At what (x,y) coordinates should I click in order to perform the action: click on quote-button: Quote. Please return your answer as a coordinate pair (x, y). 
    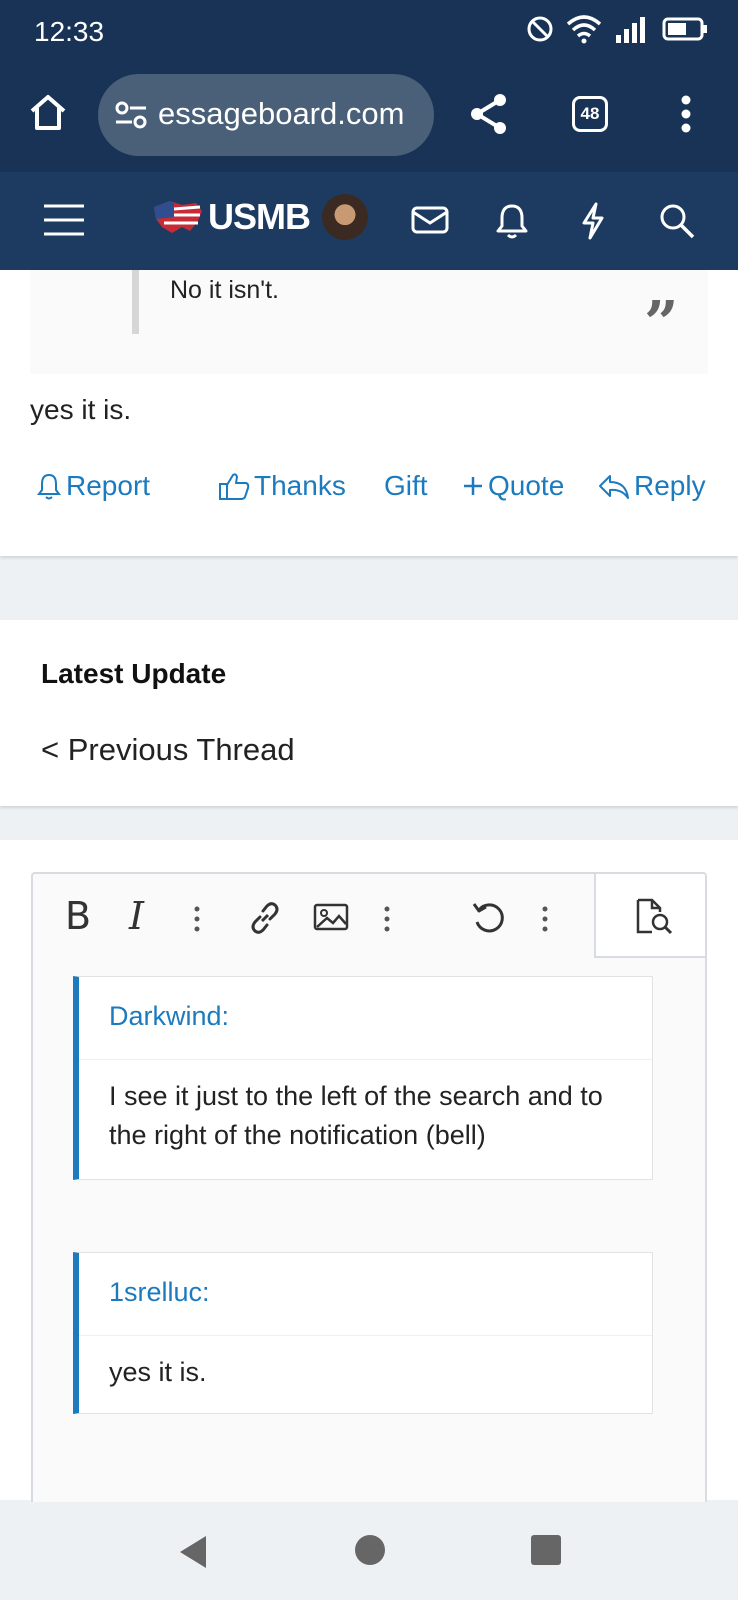
    Looking at the image, I should click on (513, 486).